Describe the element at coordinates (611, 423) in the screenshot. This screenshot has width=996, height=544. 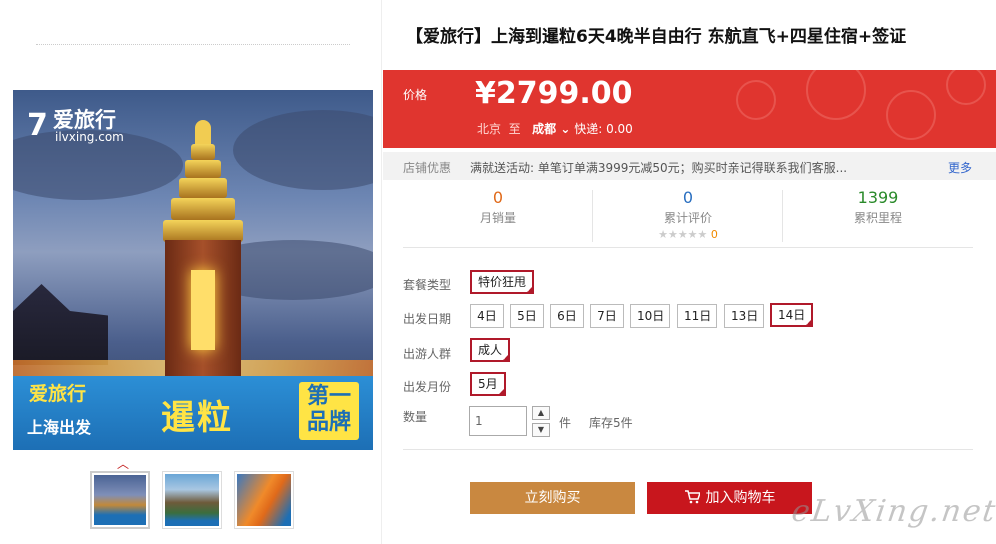
I see `stock-count: 库存5件` at that location.